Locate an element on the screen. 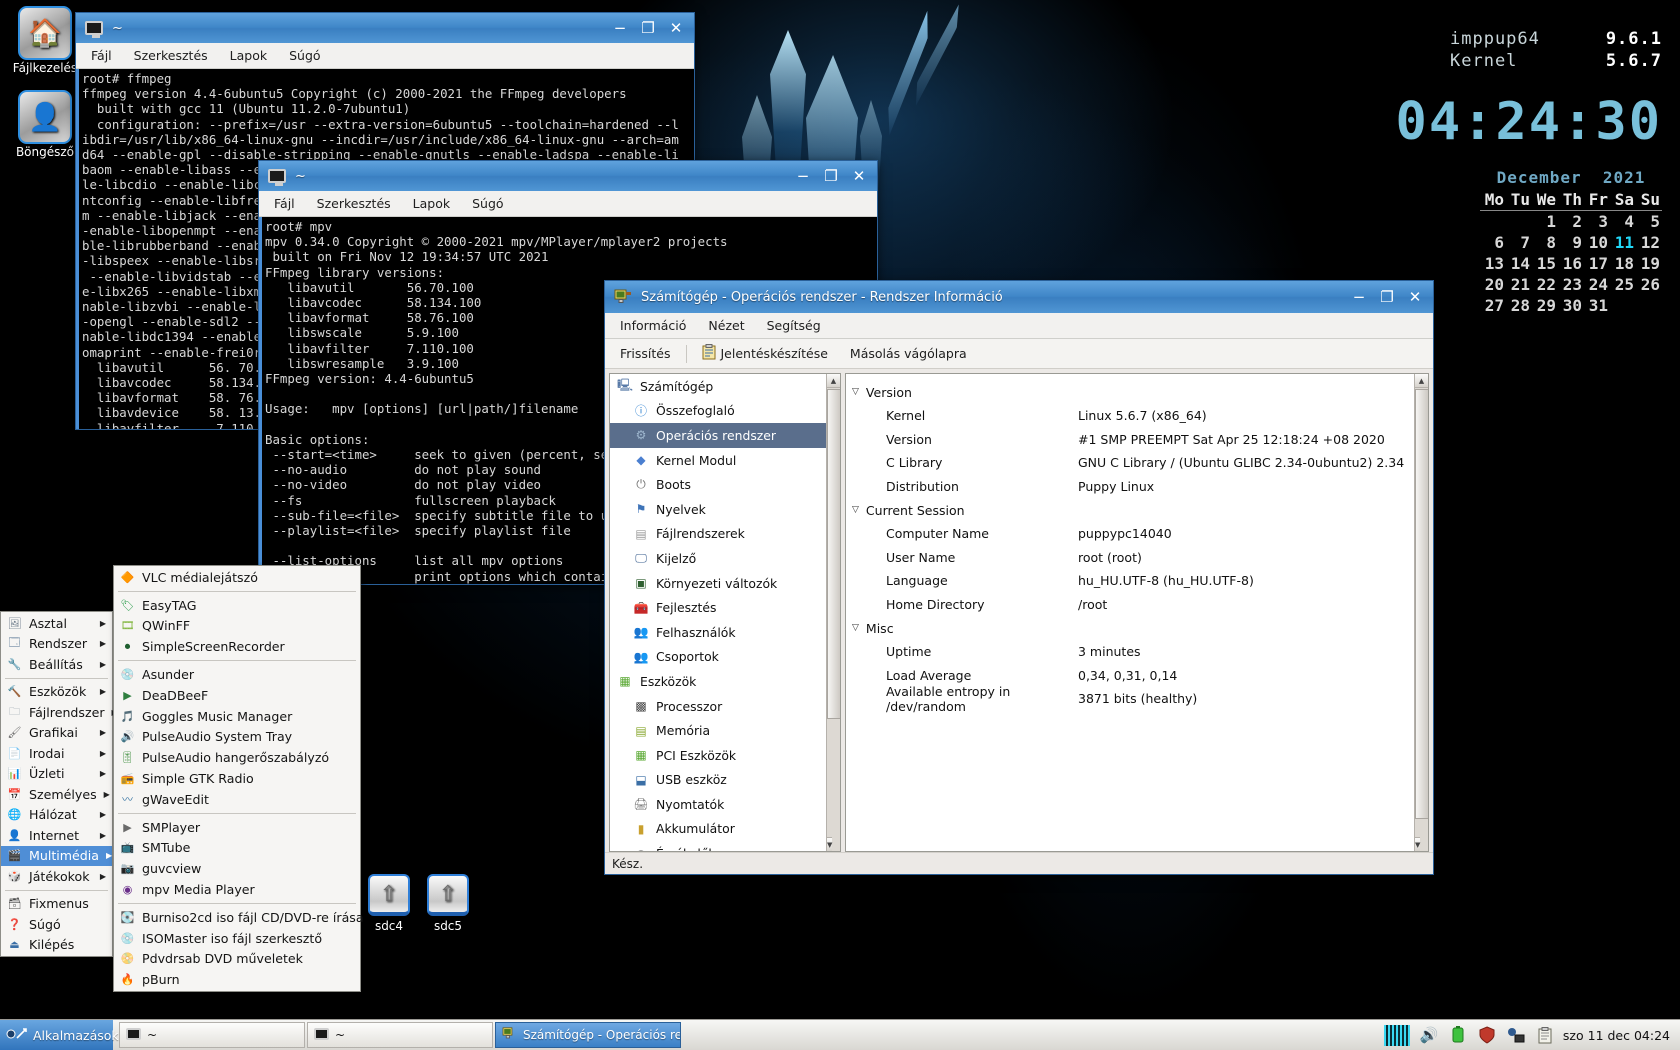 The width and height of the screenshot is (1680, 1050). menubar: Információ Nézet Segítség is located at coordinates (1019, 326).